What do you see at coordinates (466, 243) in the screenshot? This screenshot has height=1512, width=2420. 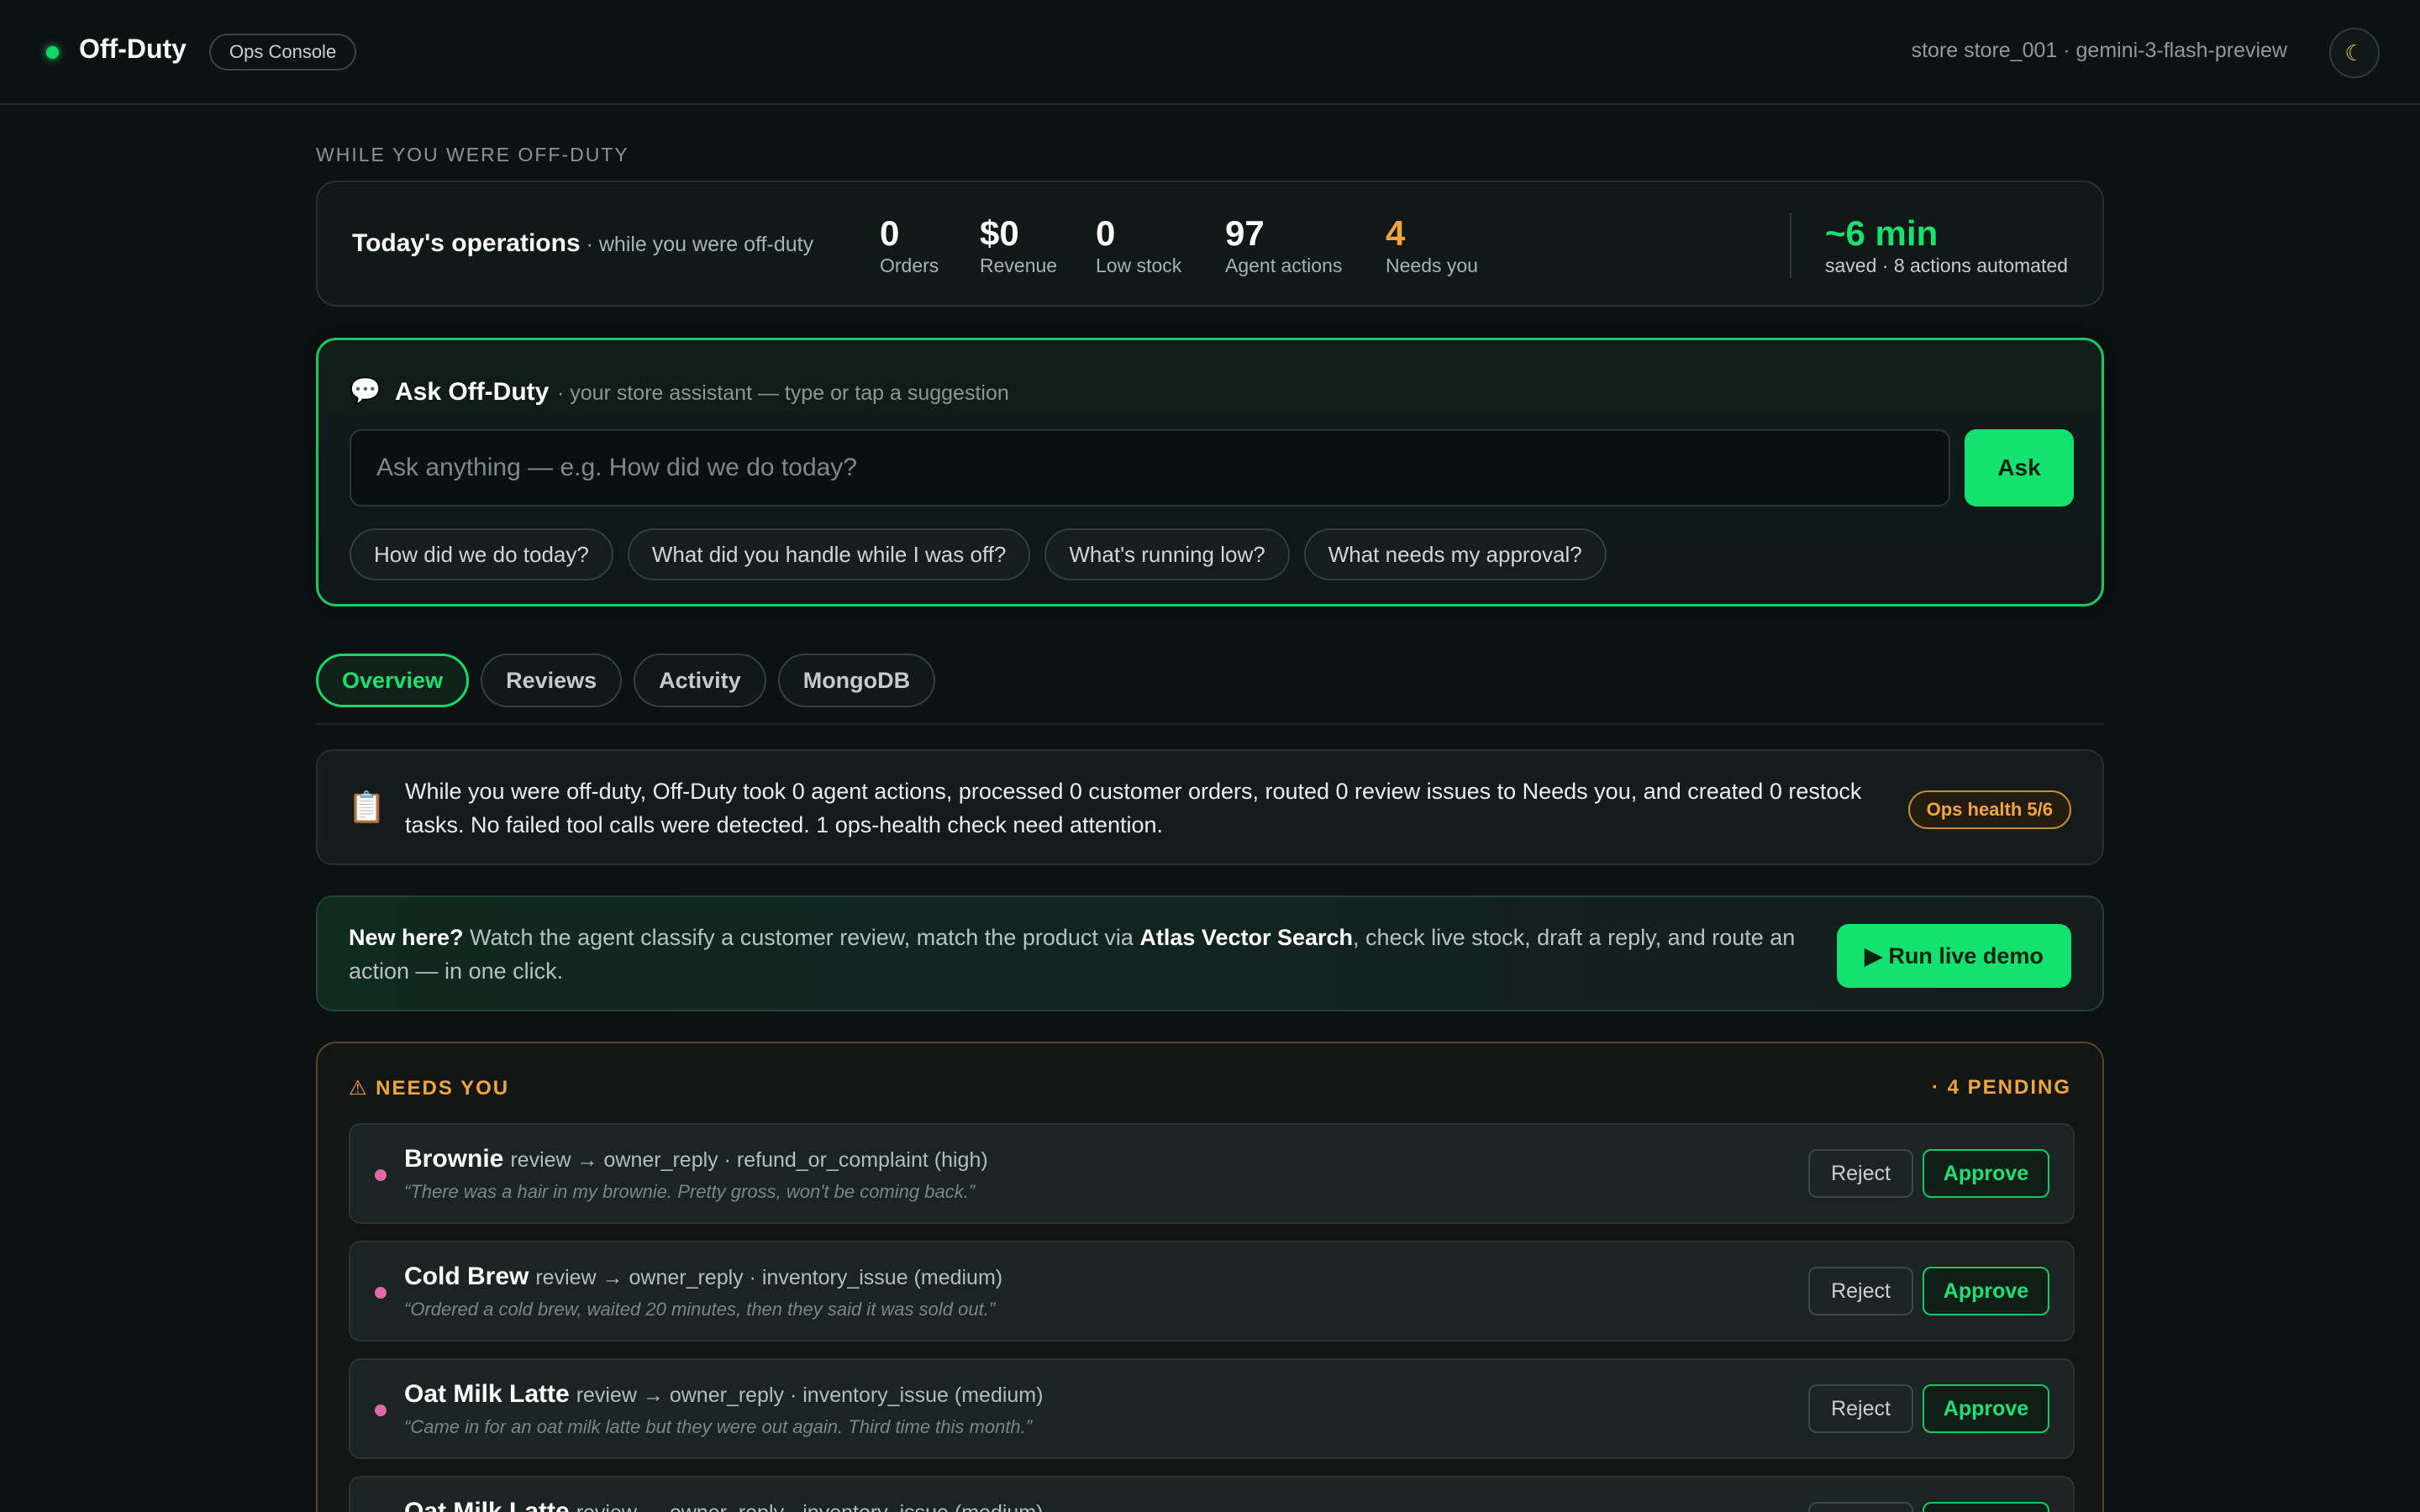 I see `ops-title-text: Today's operations` at bounding box center [466, 243].